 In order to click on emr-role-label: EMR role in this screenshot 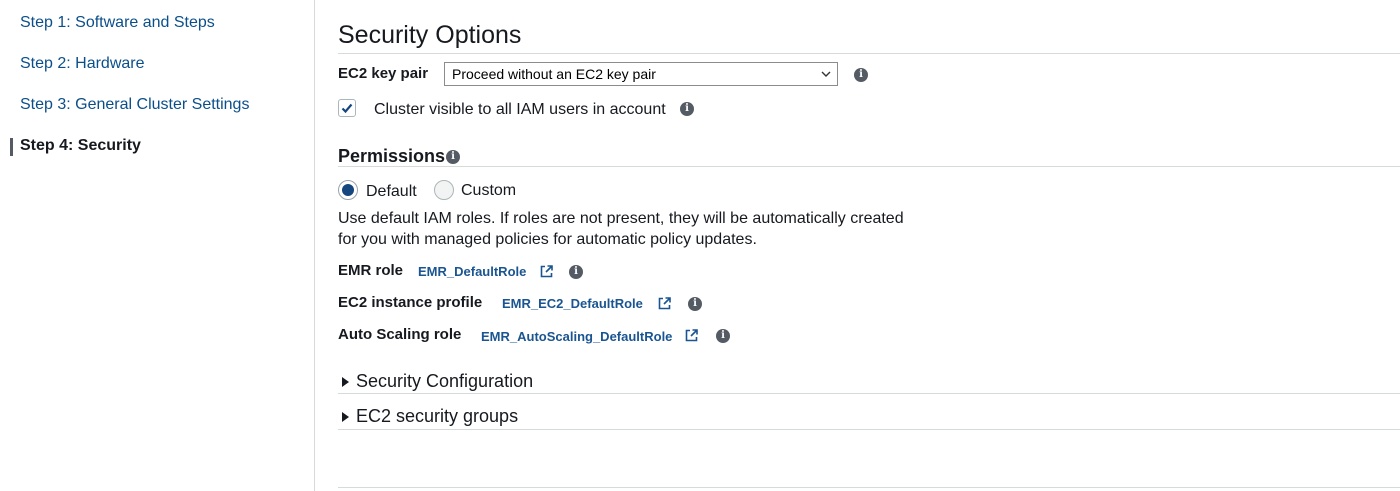, I will do `click(371, 270)`.